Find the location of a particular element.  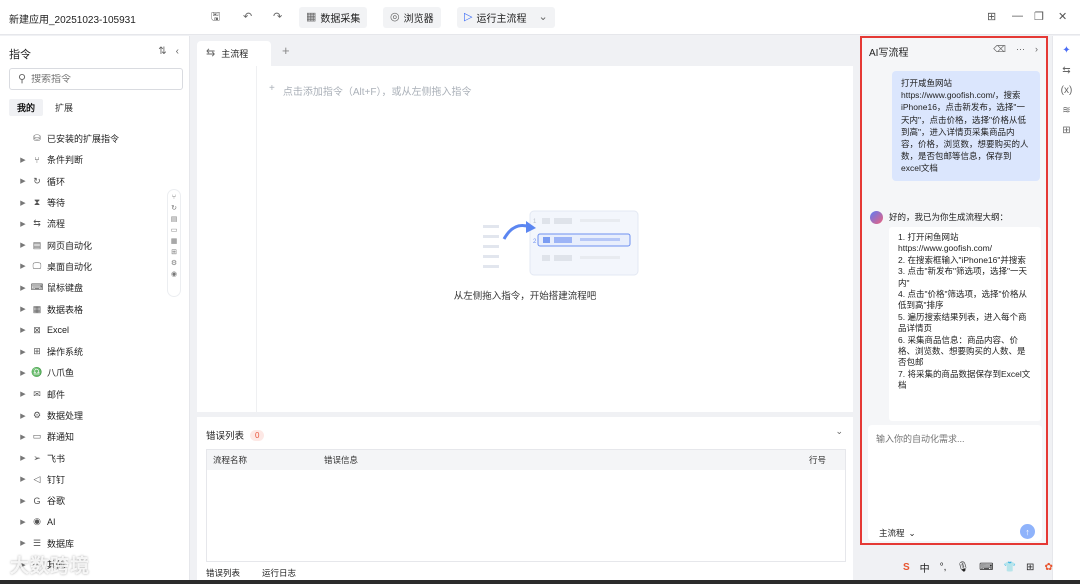

flow-icon: ⇆ is located at coordinates (1066, 70).